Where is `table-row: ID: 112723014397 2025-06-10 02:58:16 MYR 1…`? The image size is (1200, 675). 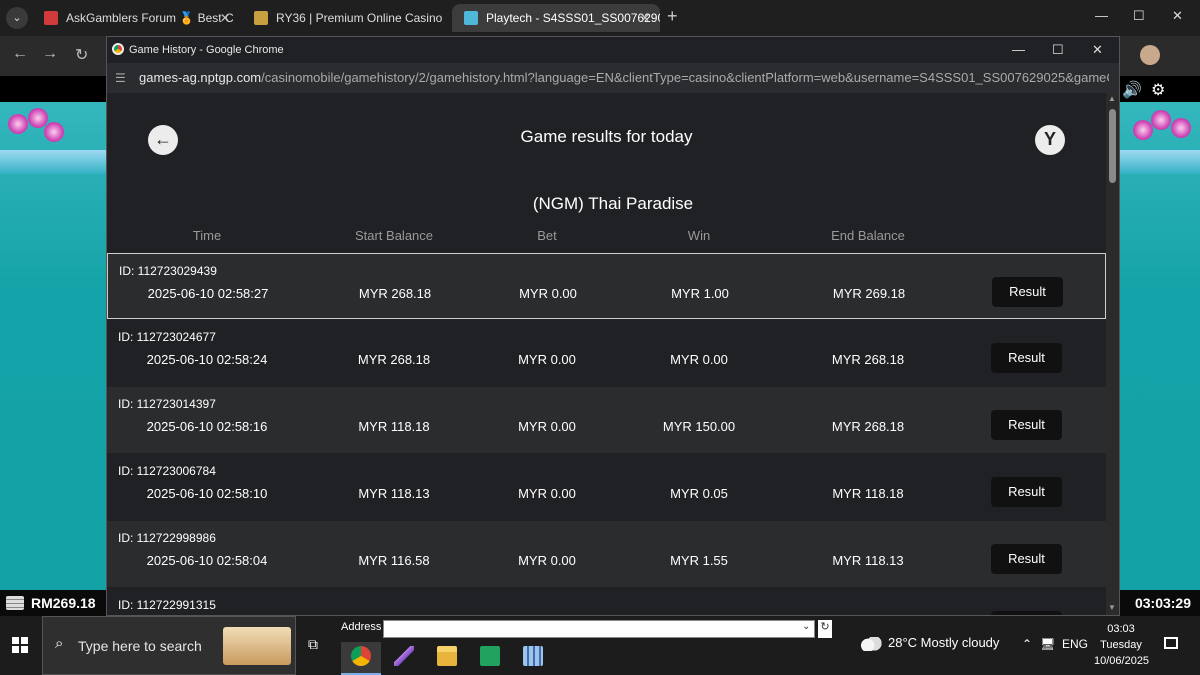
table-row: ID: 112723014397 2025-06-10 02:58:16 MYR 1… is located at coordinates (606, 420).